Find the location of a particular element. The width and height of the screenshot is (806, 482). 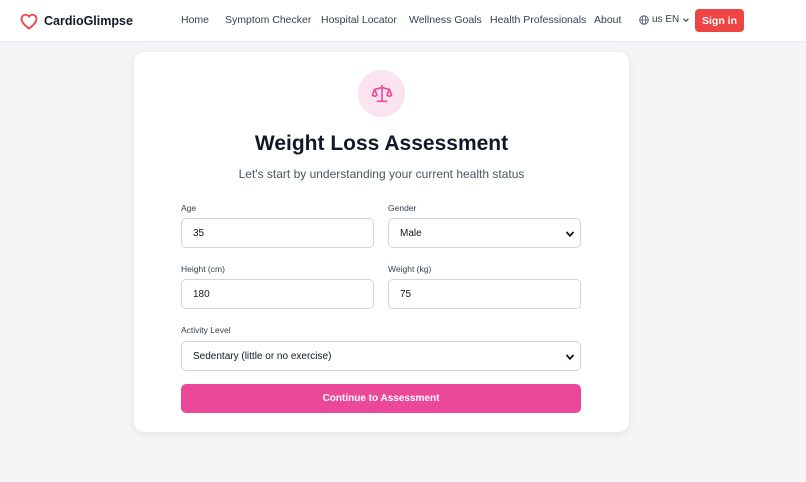

height-input is located at coordinates (277, 294).